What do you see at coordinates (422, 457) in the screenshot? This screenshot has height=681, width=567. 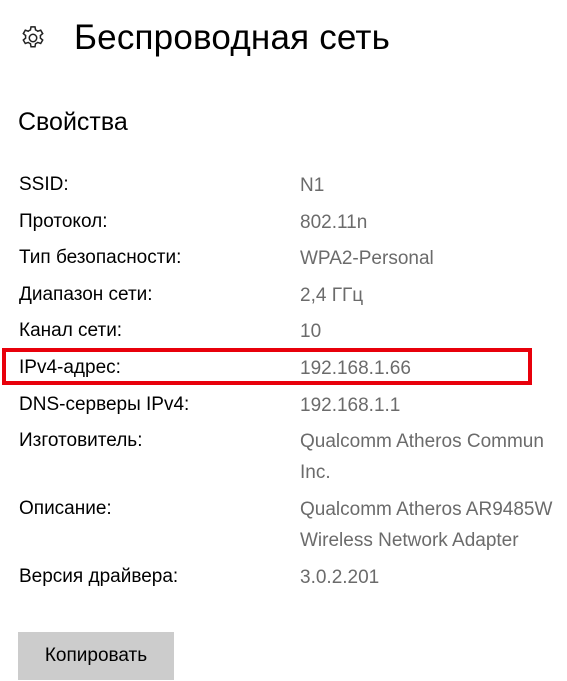 I see `property-value: Qualcomm Atheros Commun Inc.` at bounding box center [422, 457].